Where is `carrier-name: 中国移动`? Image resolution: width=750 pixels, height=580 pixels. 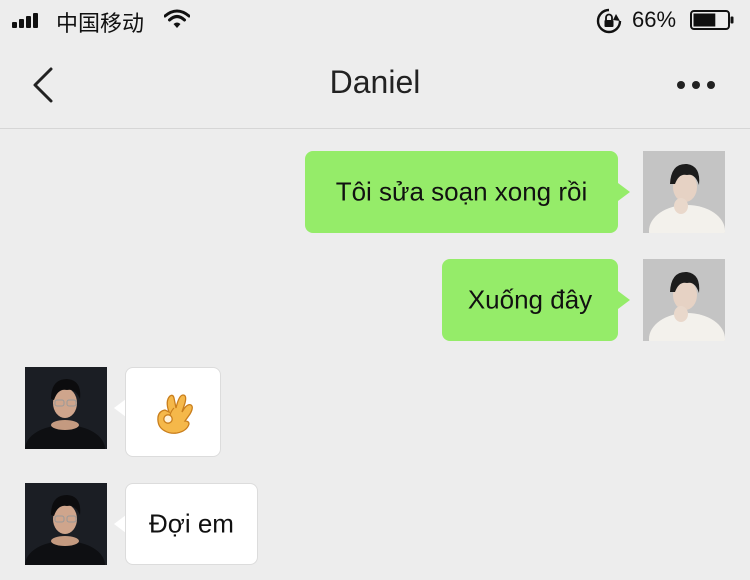 carrier-name: 中国移动 is located at coordinates (100, 23).